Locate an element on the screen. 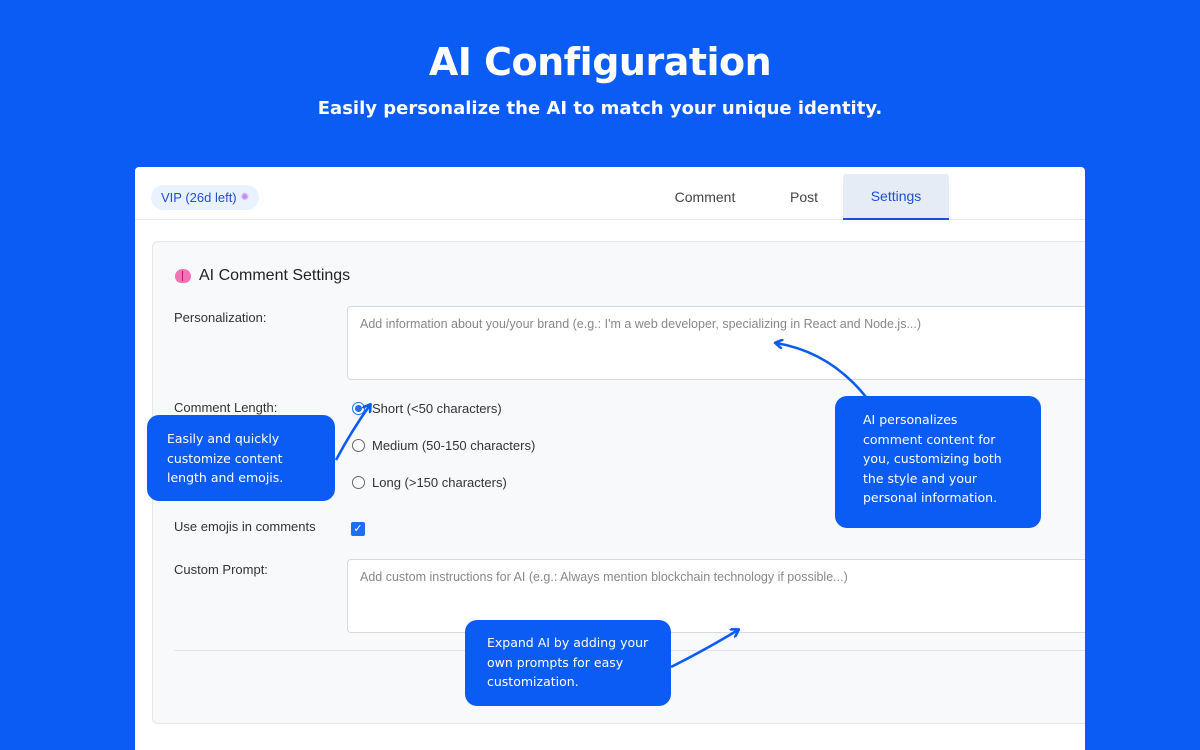  radio-short: Short (<50 characters) is located at coordinates (427, 408).